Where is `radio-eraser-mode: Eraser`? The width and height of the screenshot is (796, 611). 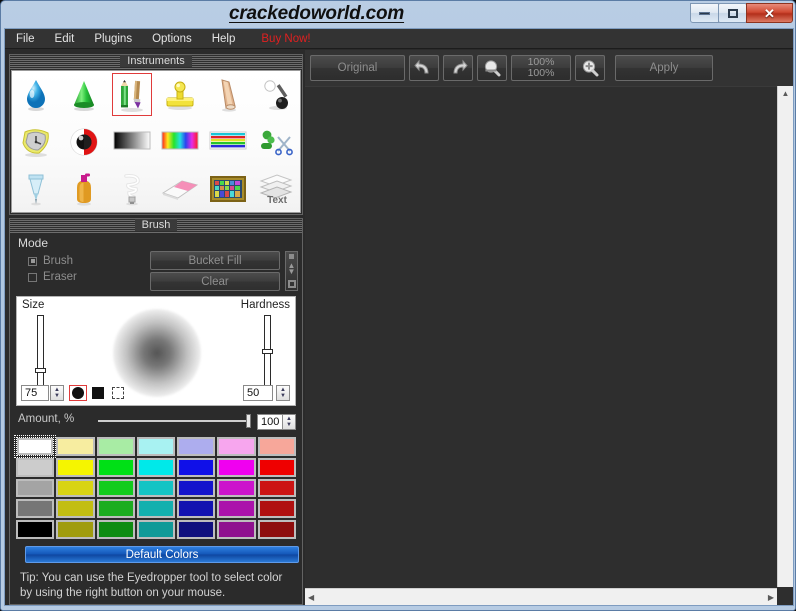
radio-eraser-mode: Eraser is located at coordinates (52, 277).